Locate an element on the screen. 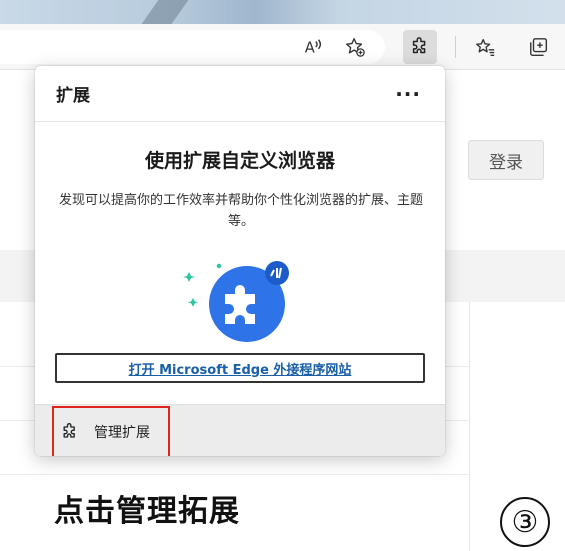  collections-button is located at coordinates (539, 47).